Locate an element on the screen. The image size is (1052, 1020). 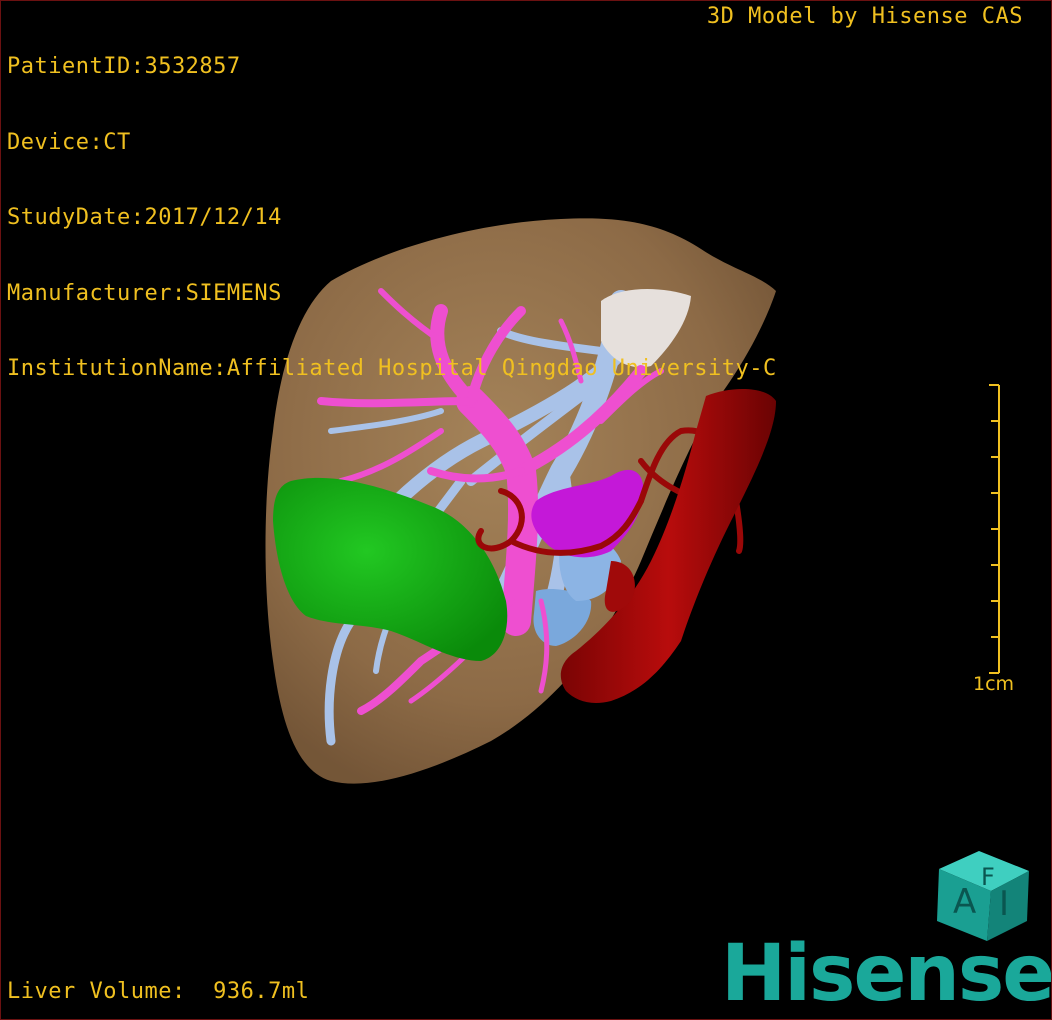
study-date: StudyDate:2017/12/14 is located at coordinates (144, 217).